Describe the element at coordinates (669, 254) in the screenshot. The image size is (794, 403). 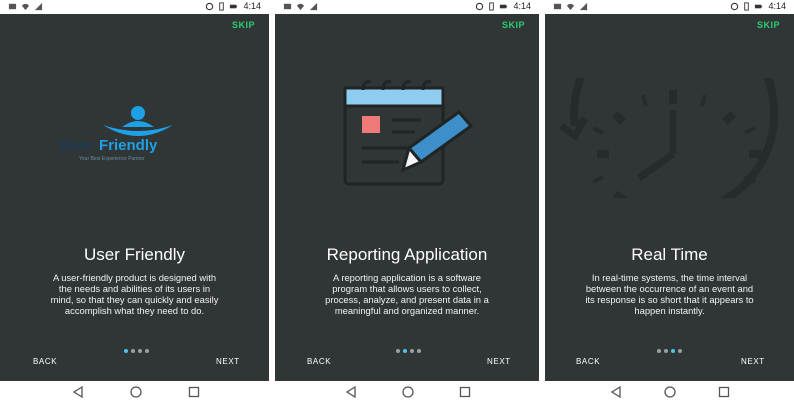
I see `screen-title: Real Time` at that location.